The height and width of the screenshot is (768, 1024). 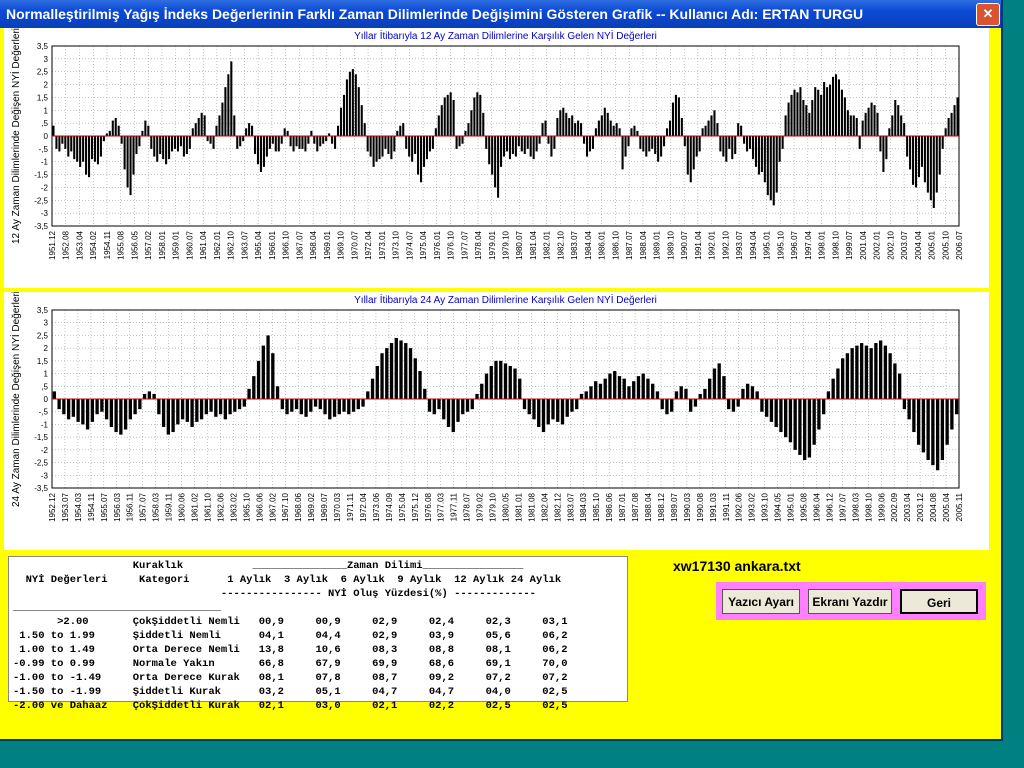 What do you see at coordinates (46, 136) in the screenshot?
I see `y-tick-label: 0` at bounding box center [46, 136].